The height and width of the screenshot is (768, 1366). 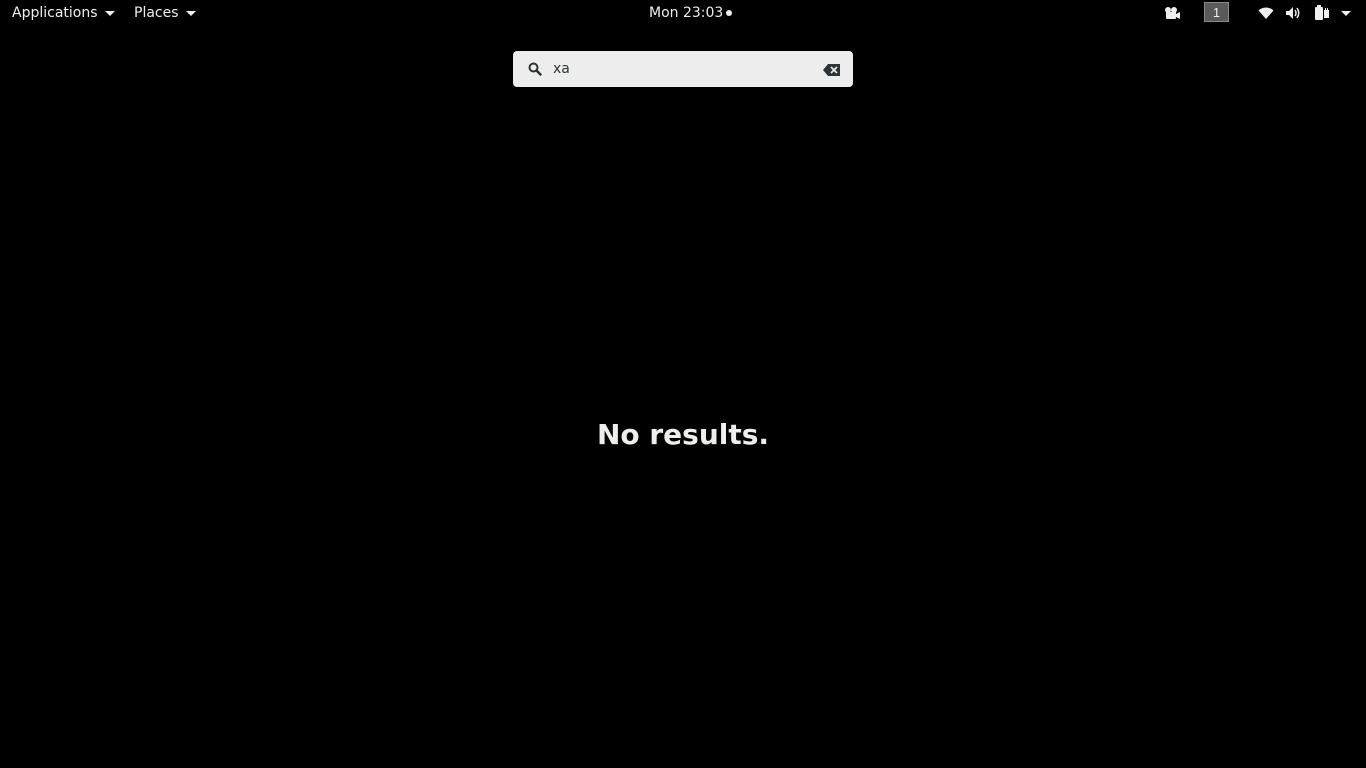 I want to click on notification-dot-icon, so click(x=729, y=13).